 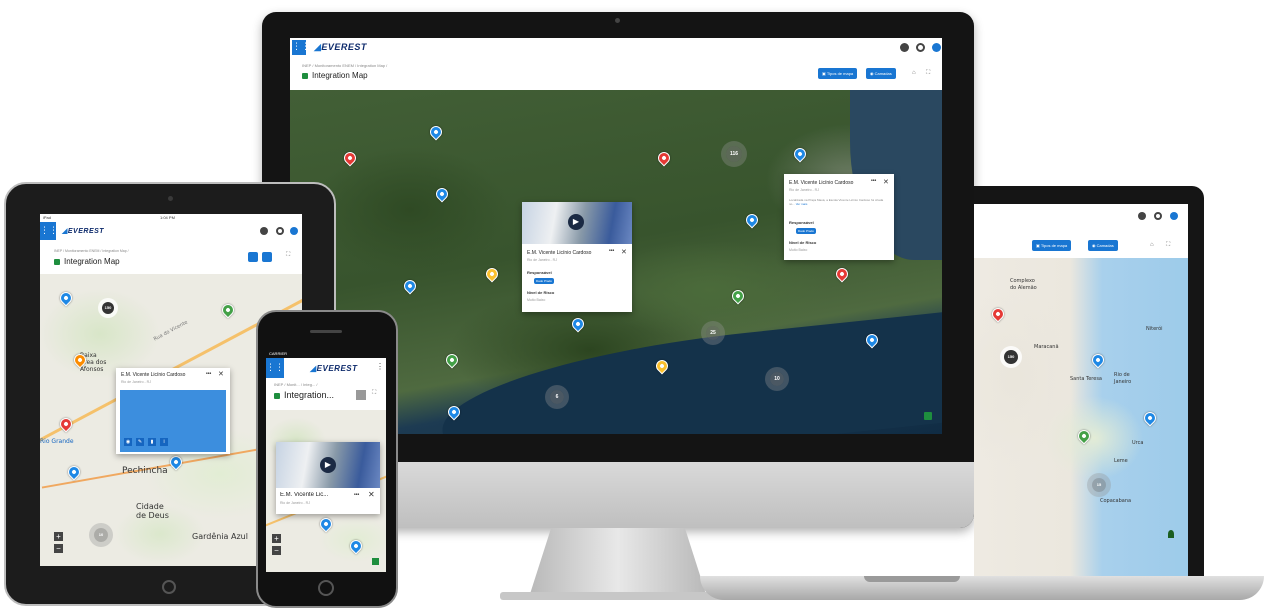 What do you see at coordinates (1099, 485) in the screenshot?
I see `map-cluster: 15` at bounding box center [1099, 485].